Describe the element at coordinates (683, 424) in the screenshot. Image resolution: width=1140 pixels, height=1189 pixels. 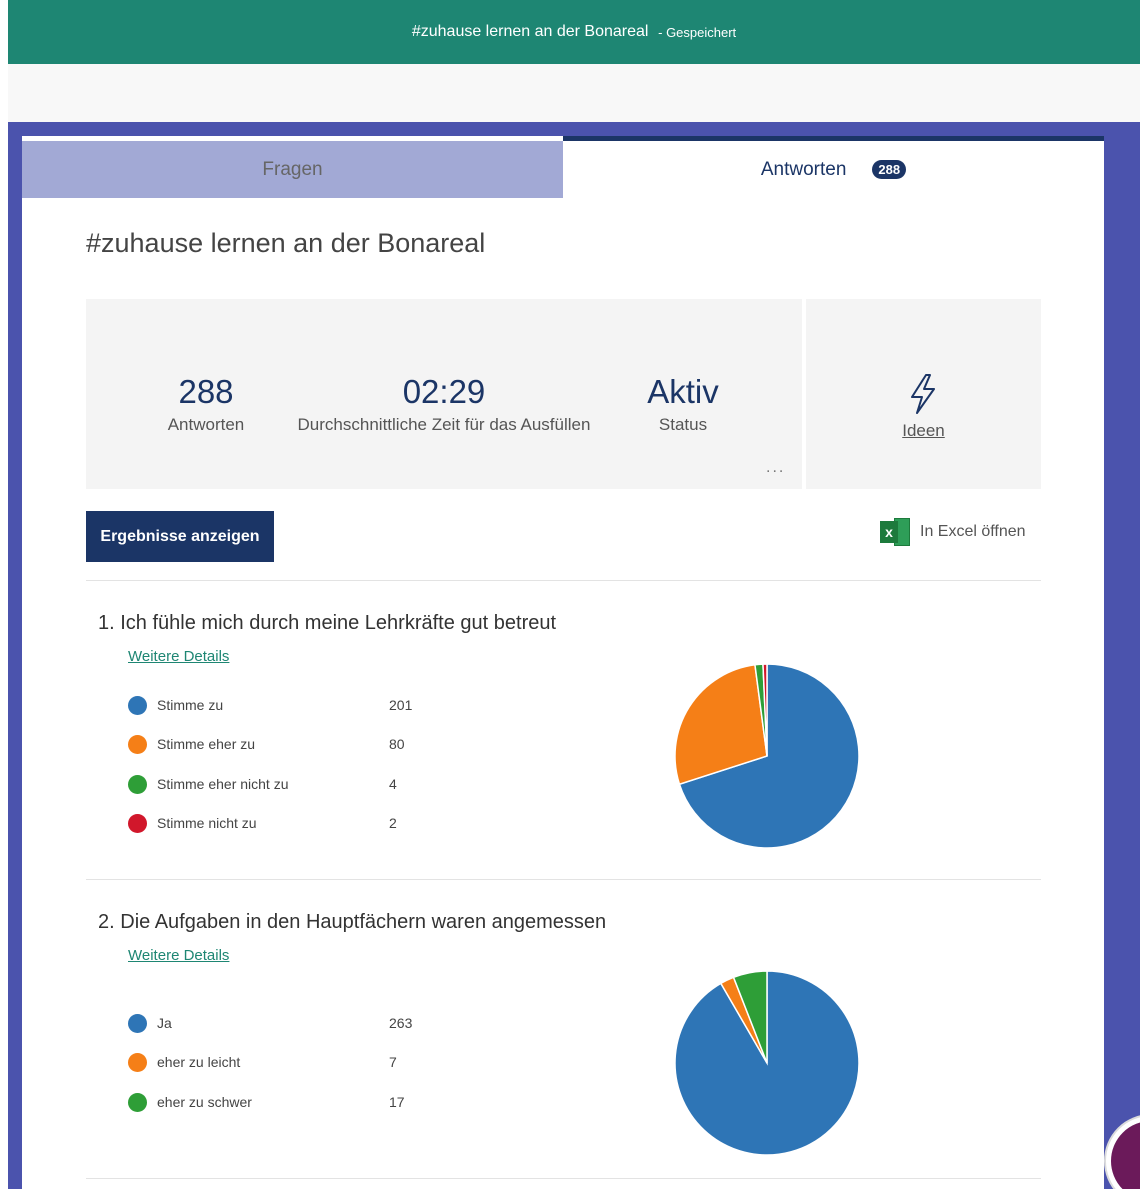
I see `stat-status-label: Status` at that location.